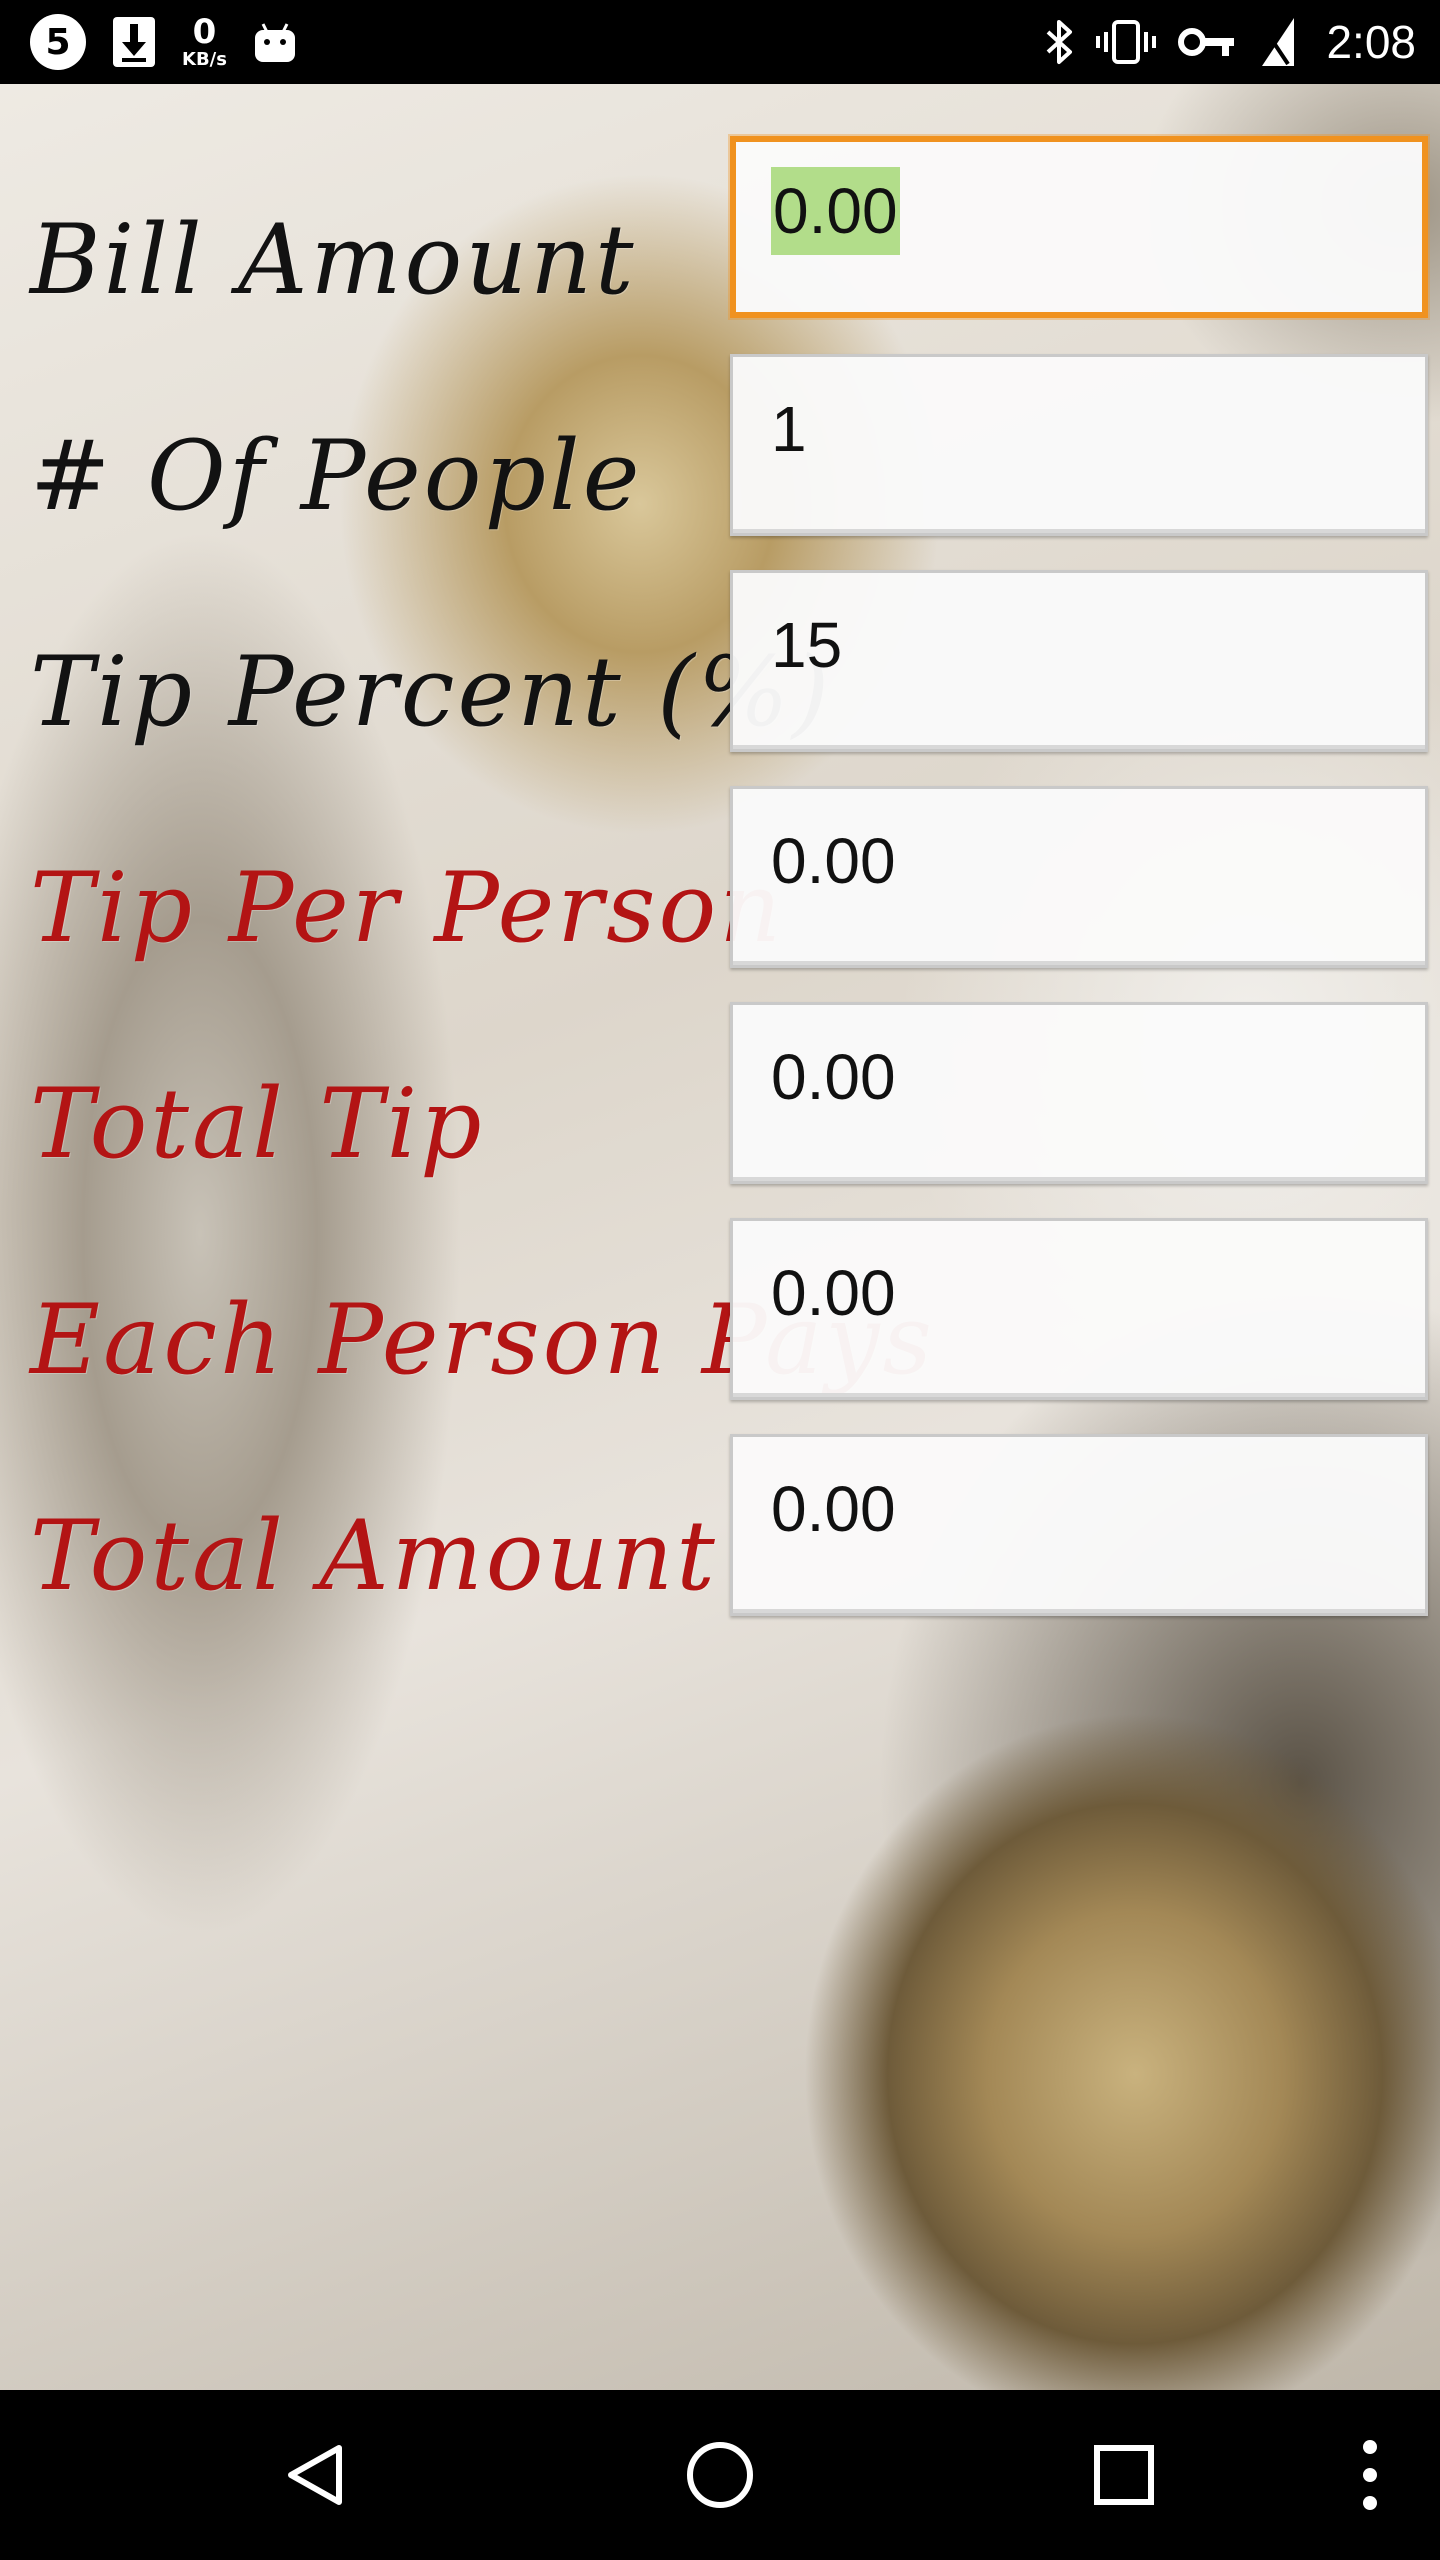  I want to click on home-button, so click(720, 2475).